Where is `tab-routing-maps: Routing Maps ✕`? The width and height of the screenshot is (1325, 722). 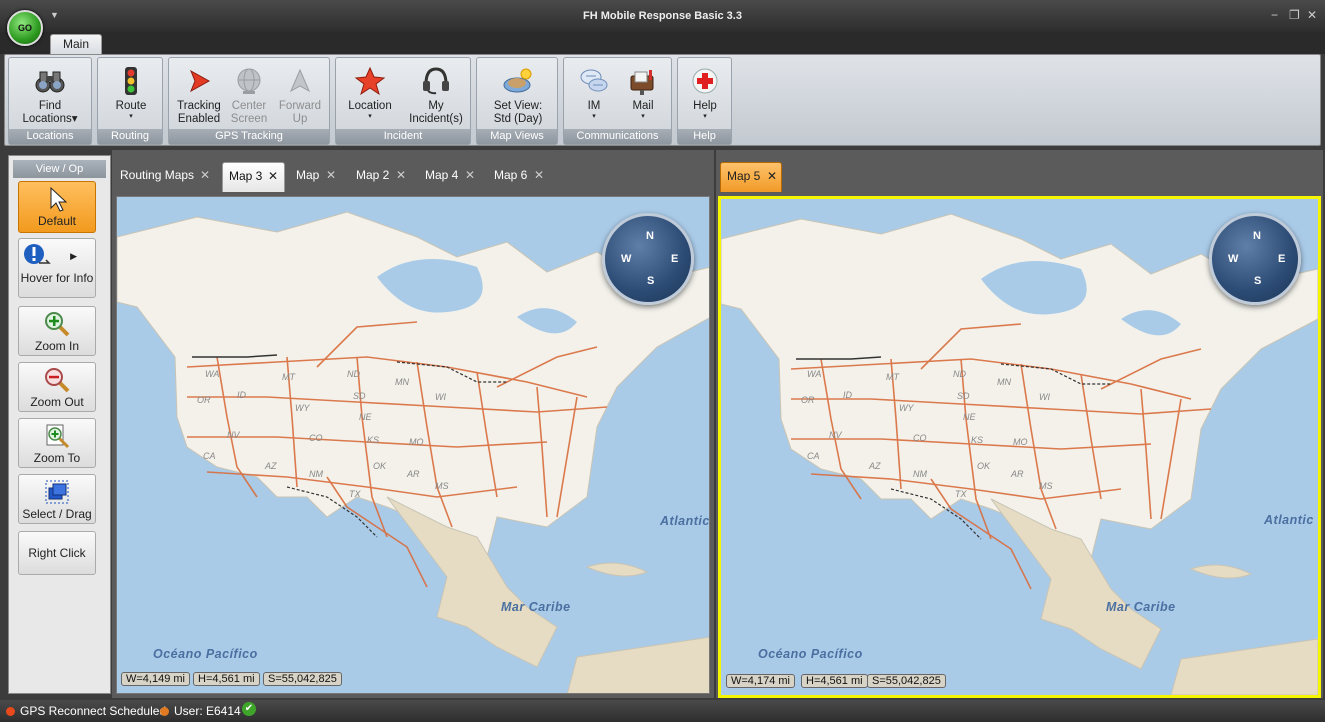 tab-routing-maps: Routing Maps ✕ is located at coordinates (166, 177).